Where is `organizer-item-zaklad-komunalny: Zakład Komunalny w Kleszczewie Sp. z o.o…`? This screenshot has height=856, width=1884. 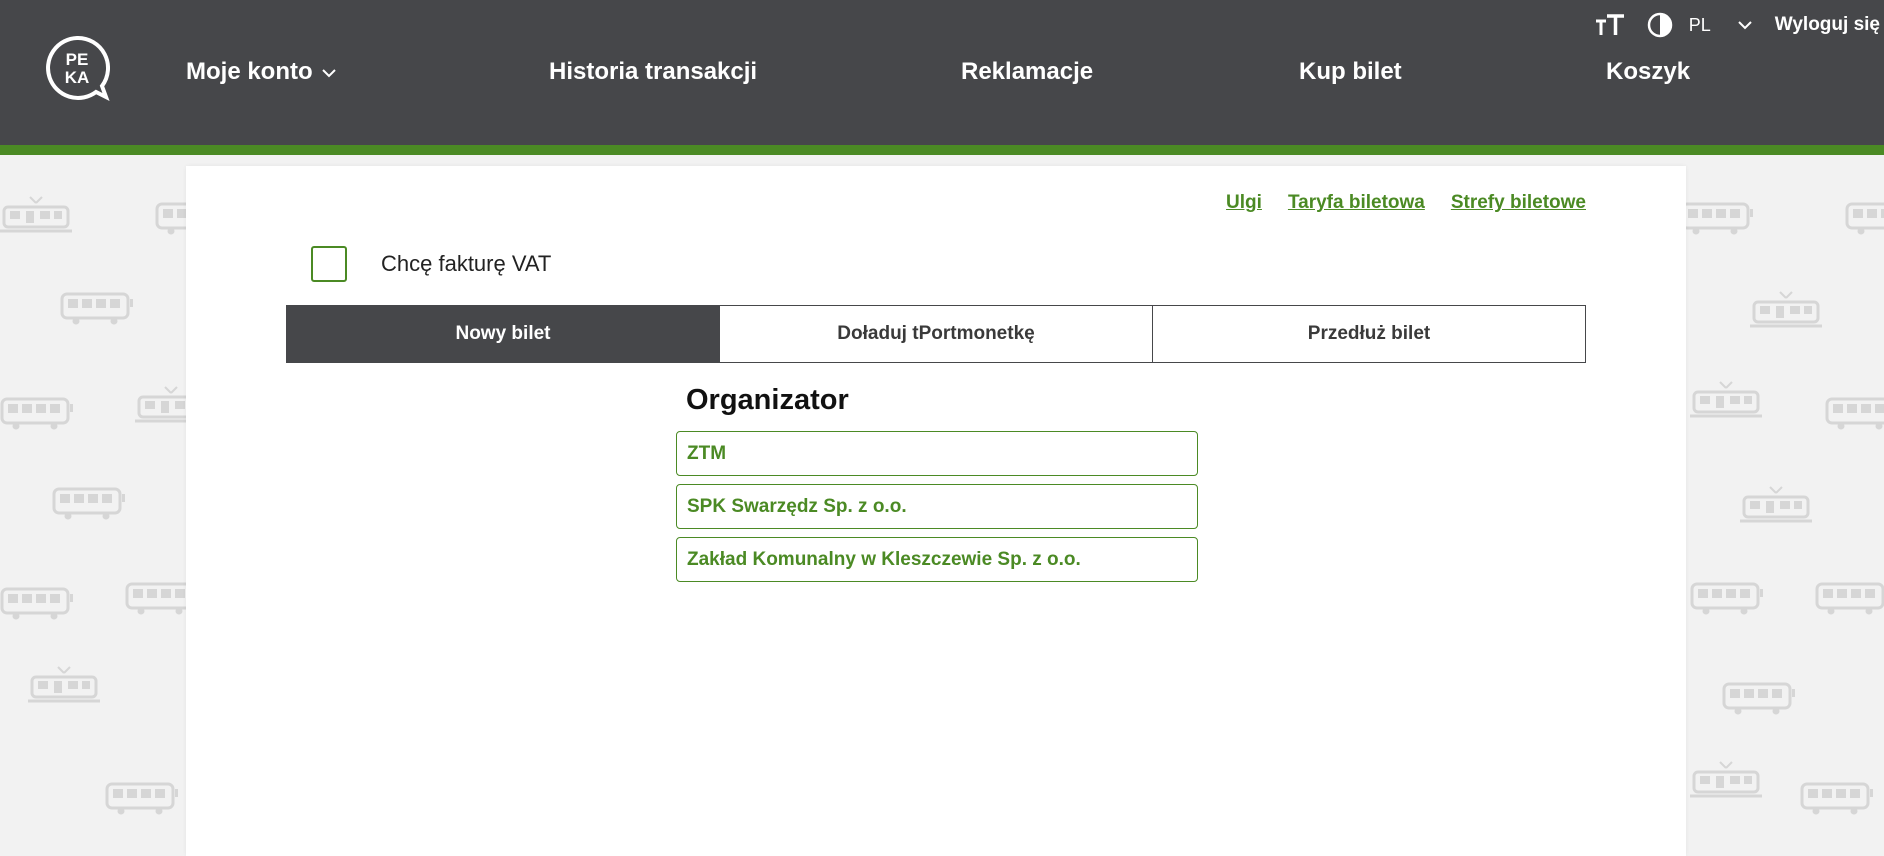
organizer-item-zaklad-komunalny: Zakład Komunalny w Kleszczewie Sp. z o.o… is located at coordinates (937, 559).